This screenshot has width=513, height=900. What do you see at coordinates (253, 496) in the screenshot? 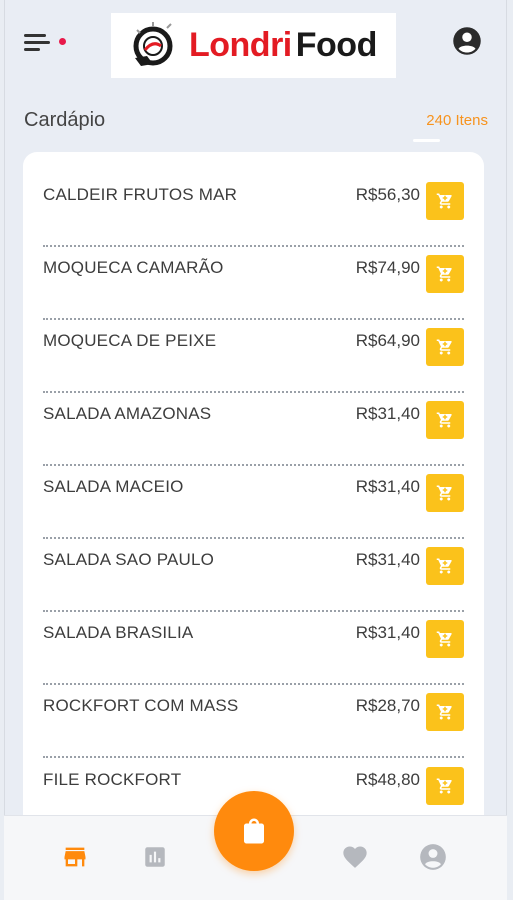
I see `list-item: SALADA MACEIO R$31,40` at bounding box center [253, 496].